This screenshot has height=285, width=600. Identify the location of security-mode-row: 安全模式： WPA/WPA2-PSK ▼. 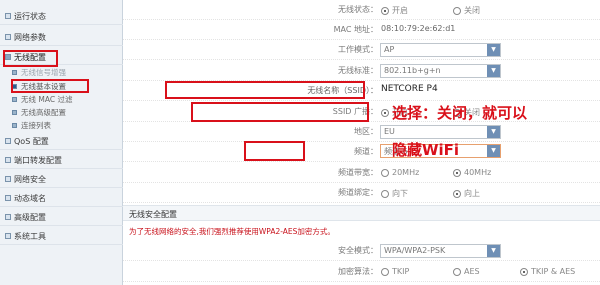
(361, 251).